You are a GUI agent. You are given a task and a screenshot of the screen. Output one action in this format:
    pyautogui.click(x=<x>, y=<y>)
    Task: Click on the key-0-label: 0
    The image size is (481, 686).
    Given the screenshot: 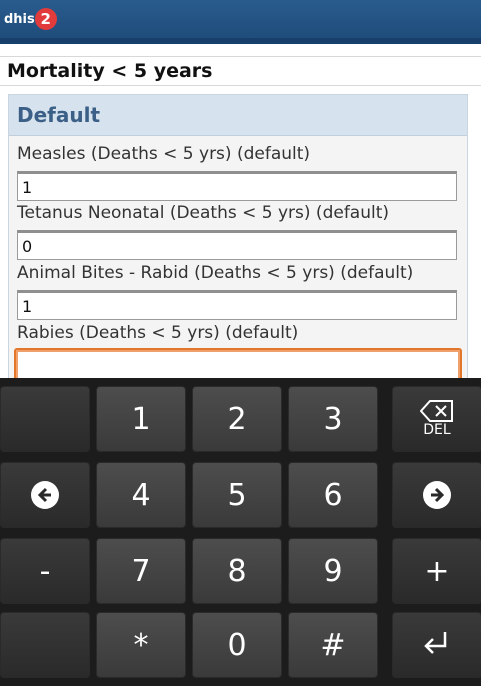 What is the action you would take?
    pyautogui.click(x=237, y=645)
    